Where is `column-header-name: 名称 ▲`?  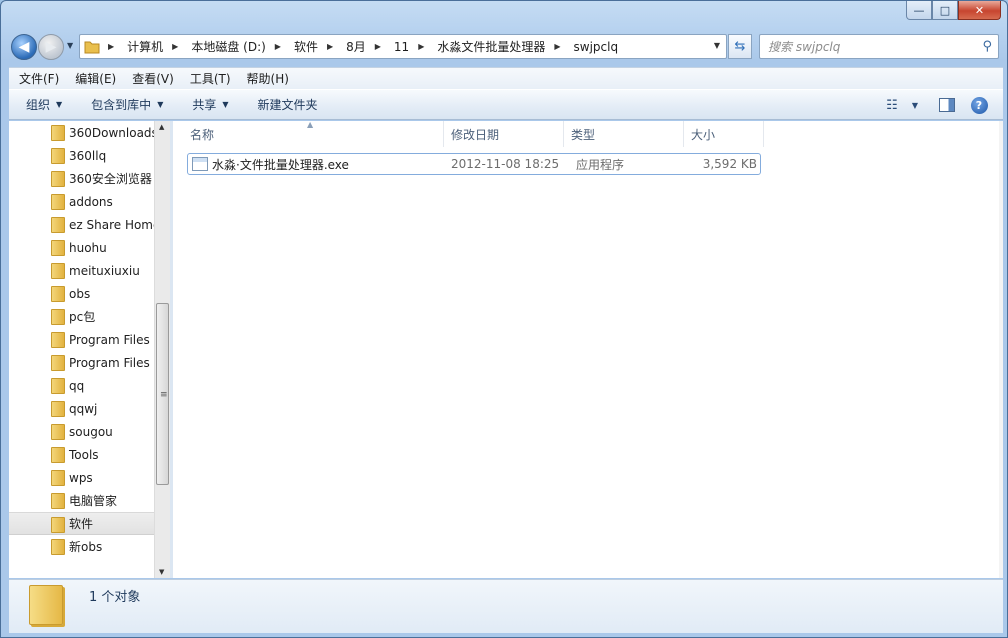
column-header-name: 名称 ▲ is located at coordinates (308, 133).